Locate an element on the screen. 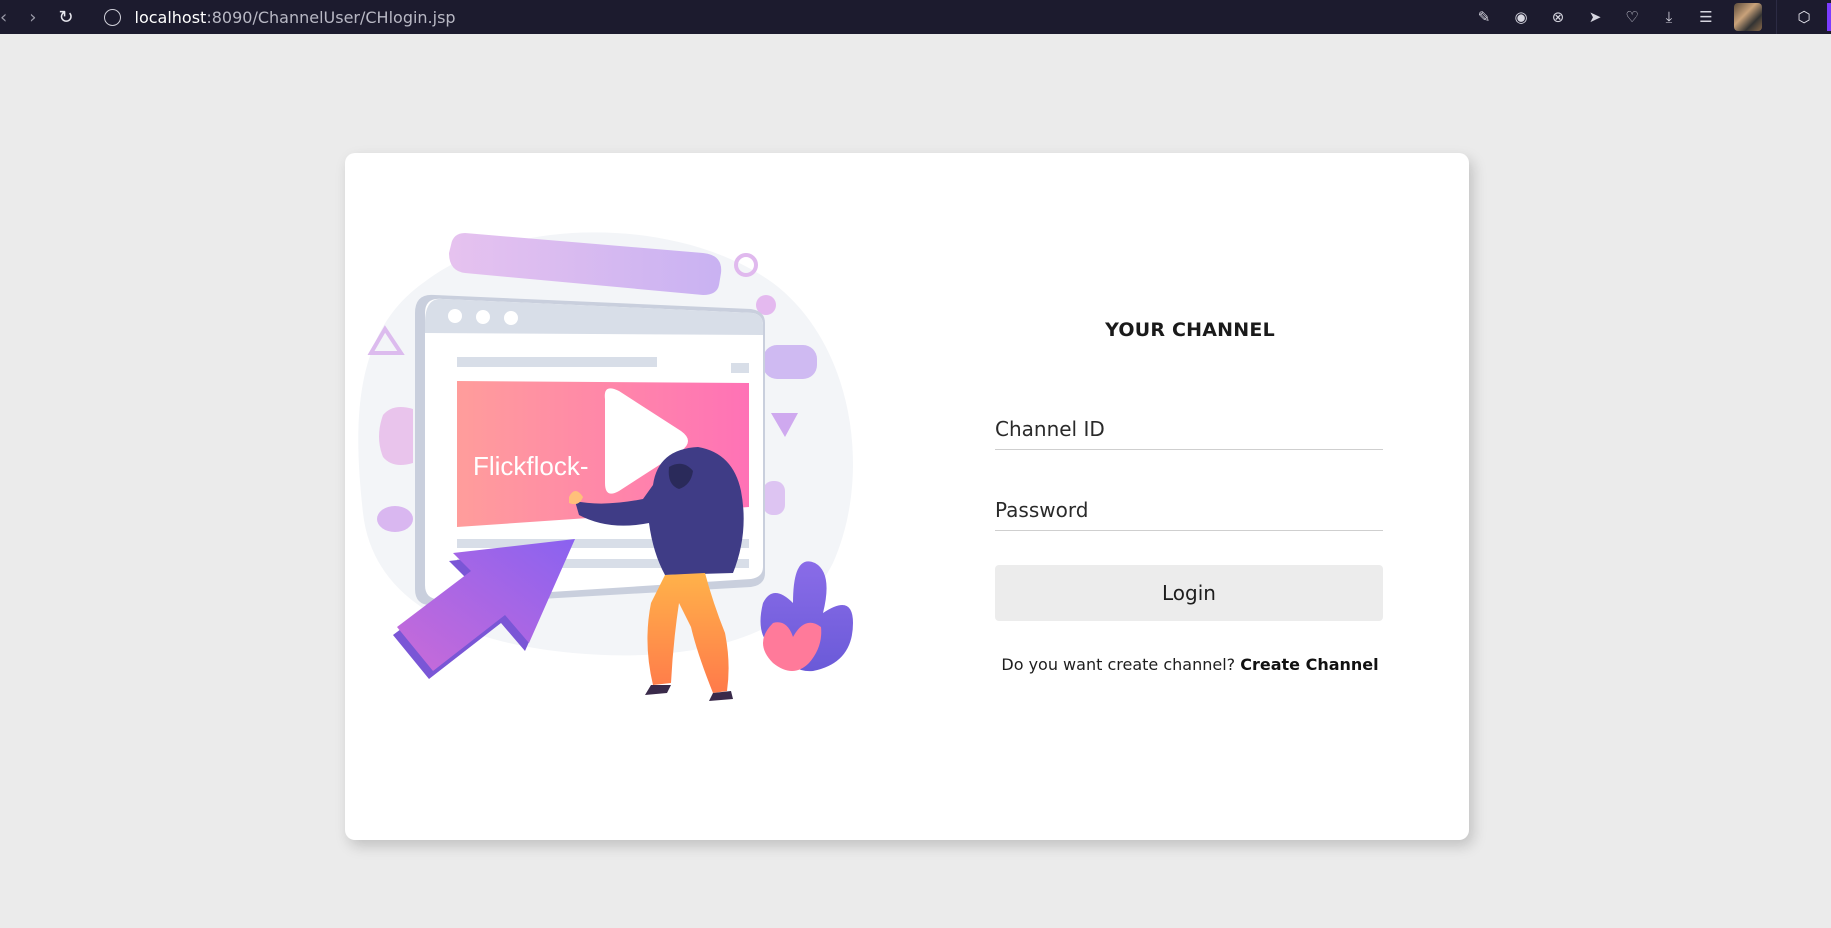  signup-prompt-text: Do you want create channel? is located at coordinates (1118, 664).